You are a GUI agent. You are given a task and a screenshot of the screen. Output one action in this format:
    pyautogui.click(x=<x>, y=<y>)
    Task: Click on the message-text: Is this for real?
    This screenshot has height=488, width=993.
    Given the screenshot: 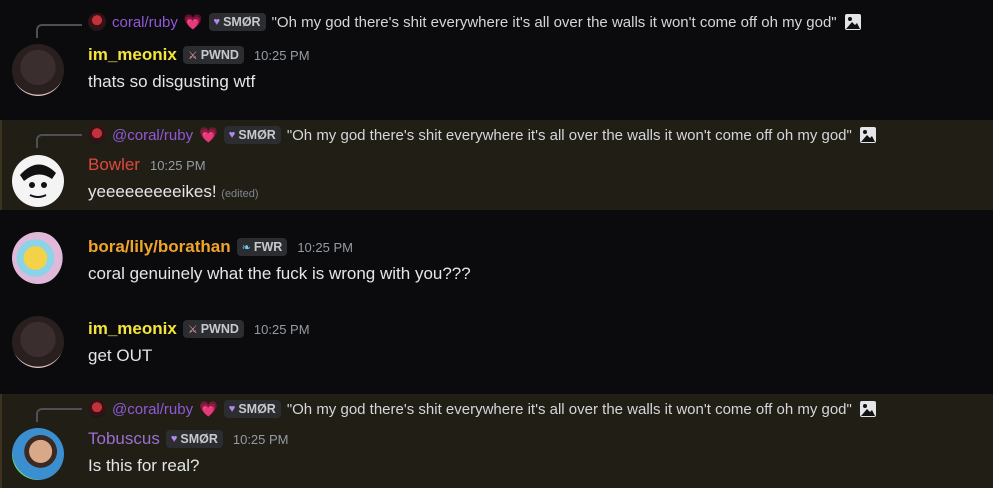 What is the action you would take?
    pyautogui.click(x=144, y=465)
    